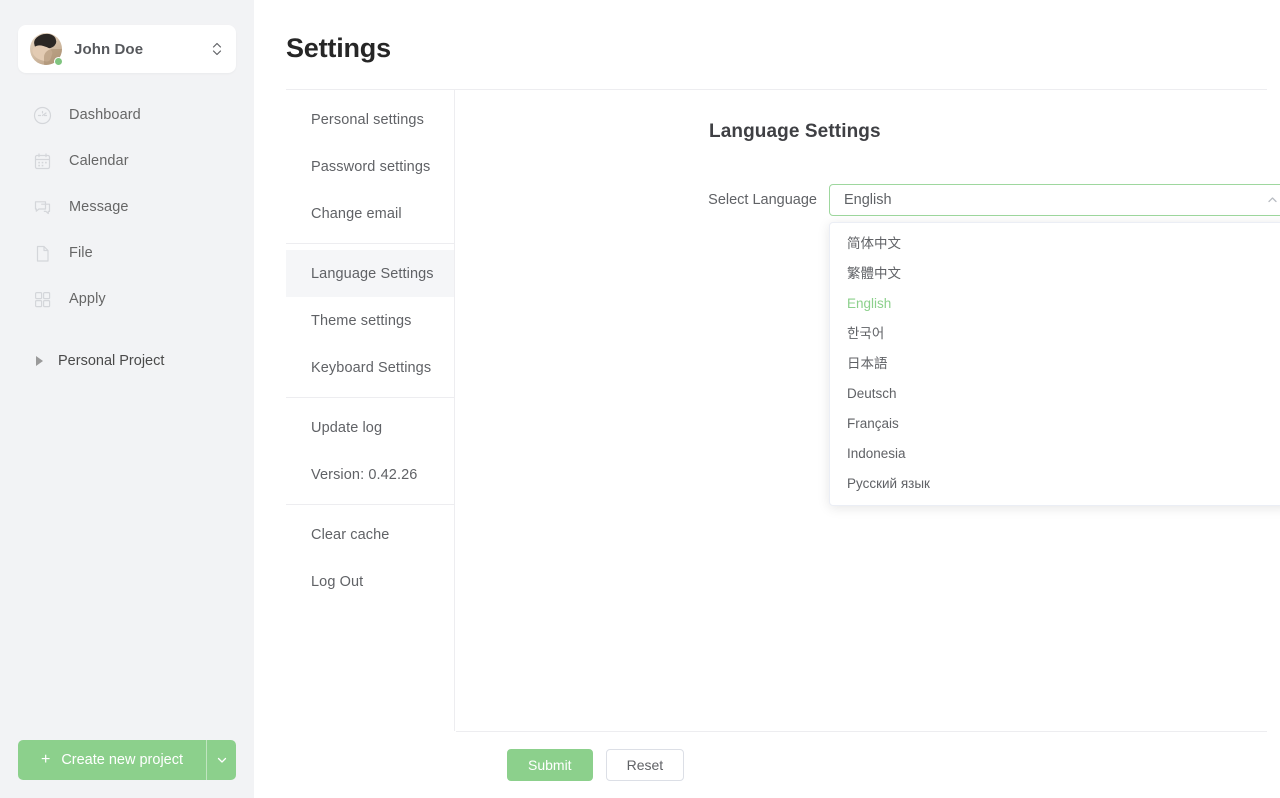  What do you see at coordinates (221, 760) in the screenshot?
I see `create-project-dropdown-toggle` at bounding box center [221, 760].